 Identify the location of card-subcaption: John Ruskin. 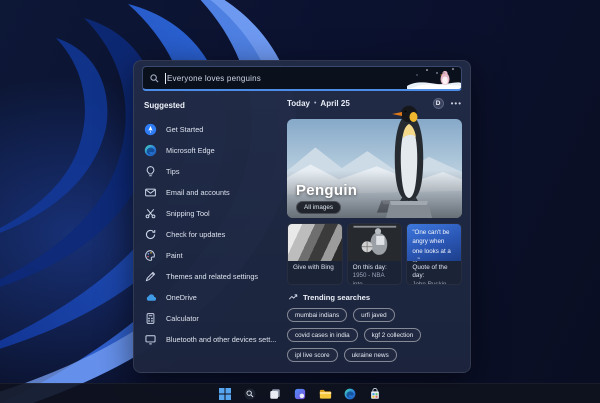
(429, 282).